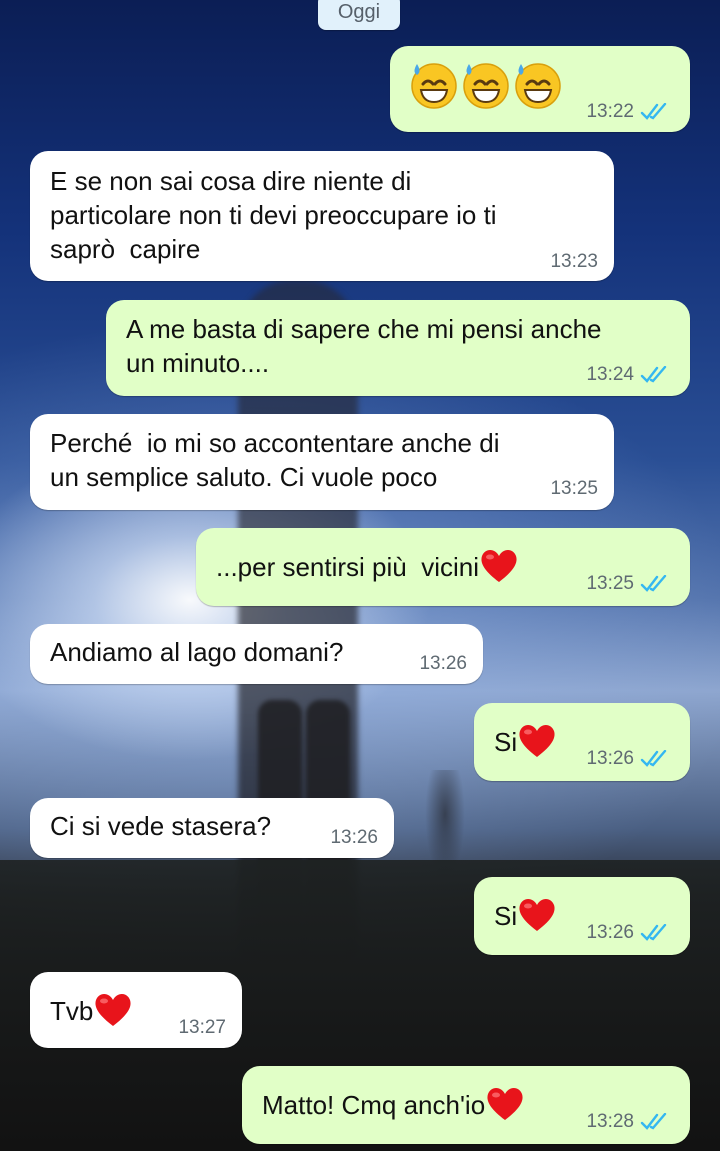  I want to click on message-bubble-outgoing: ...per sentirsi più vicini 13:25, so click(443, 567).